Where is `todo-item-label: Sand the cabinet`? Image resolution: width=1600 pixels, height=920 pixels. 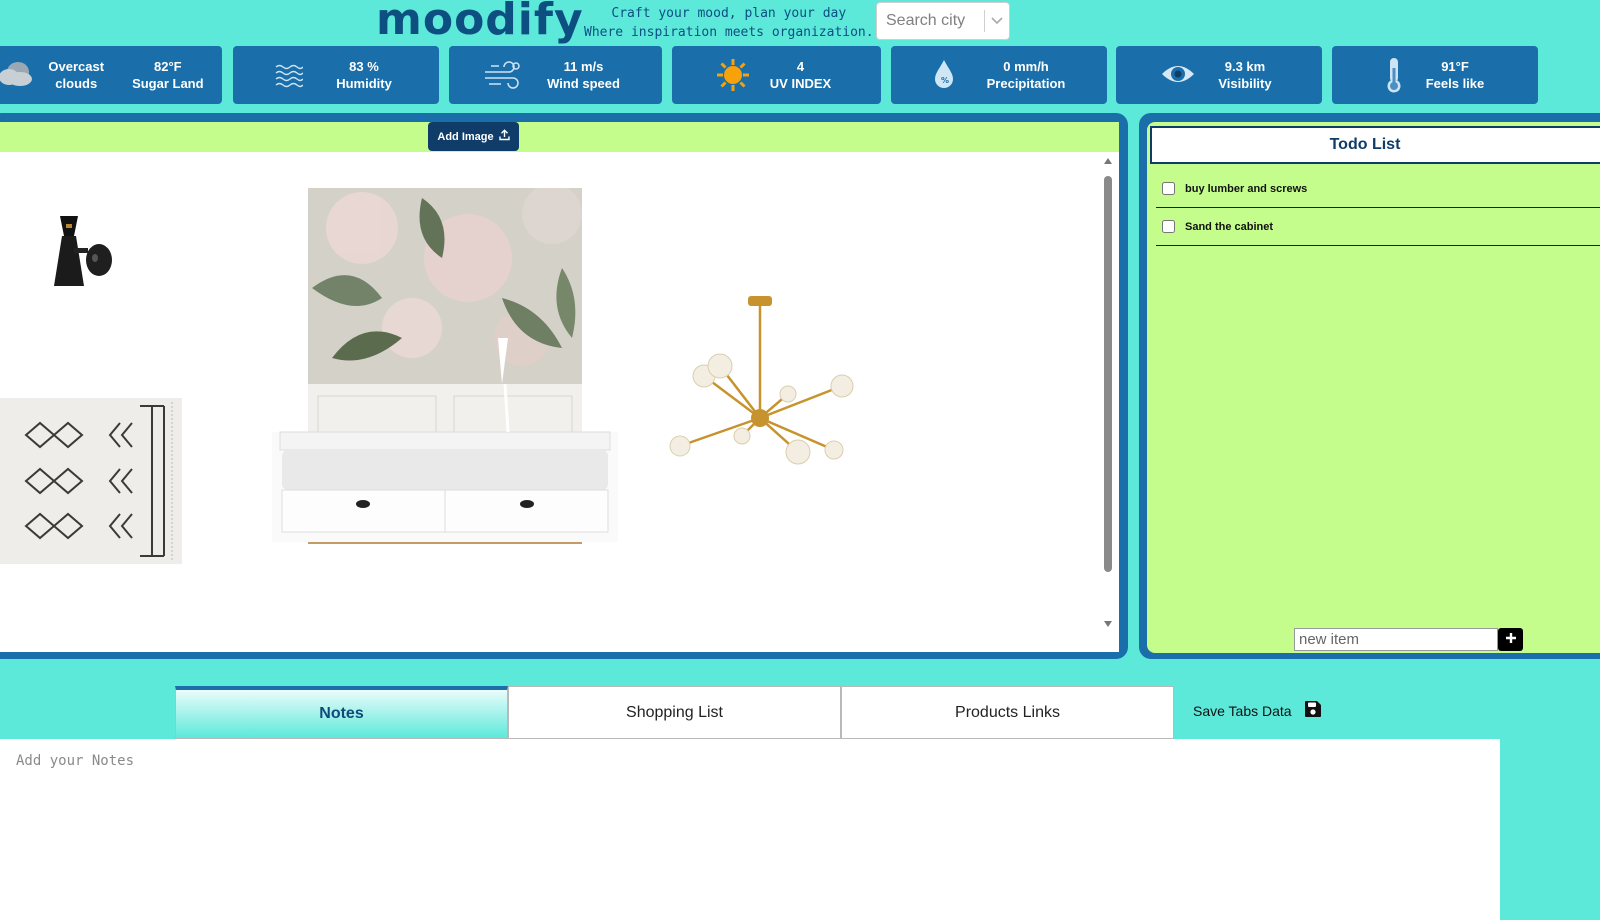 todo-item-label: Sand the cabinet is located at coordinates (1229, 226).